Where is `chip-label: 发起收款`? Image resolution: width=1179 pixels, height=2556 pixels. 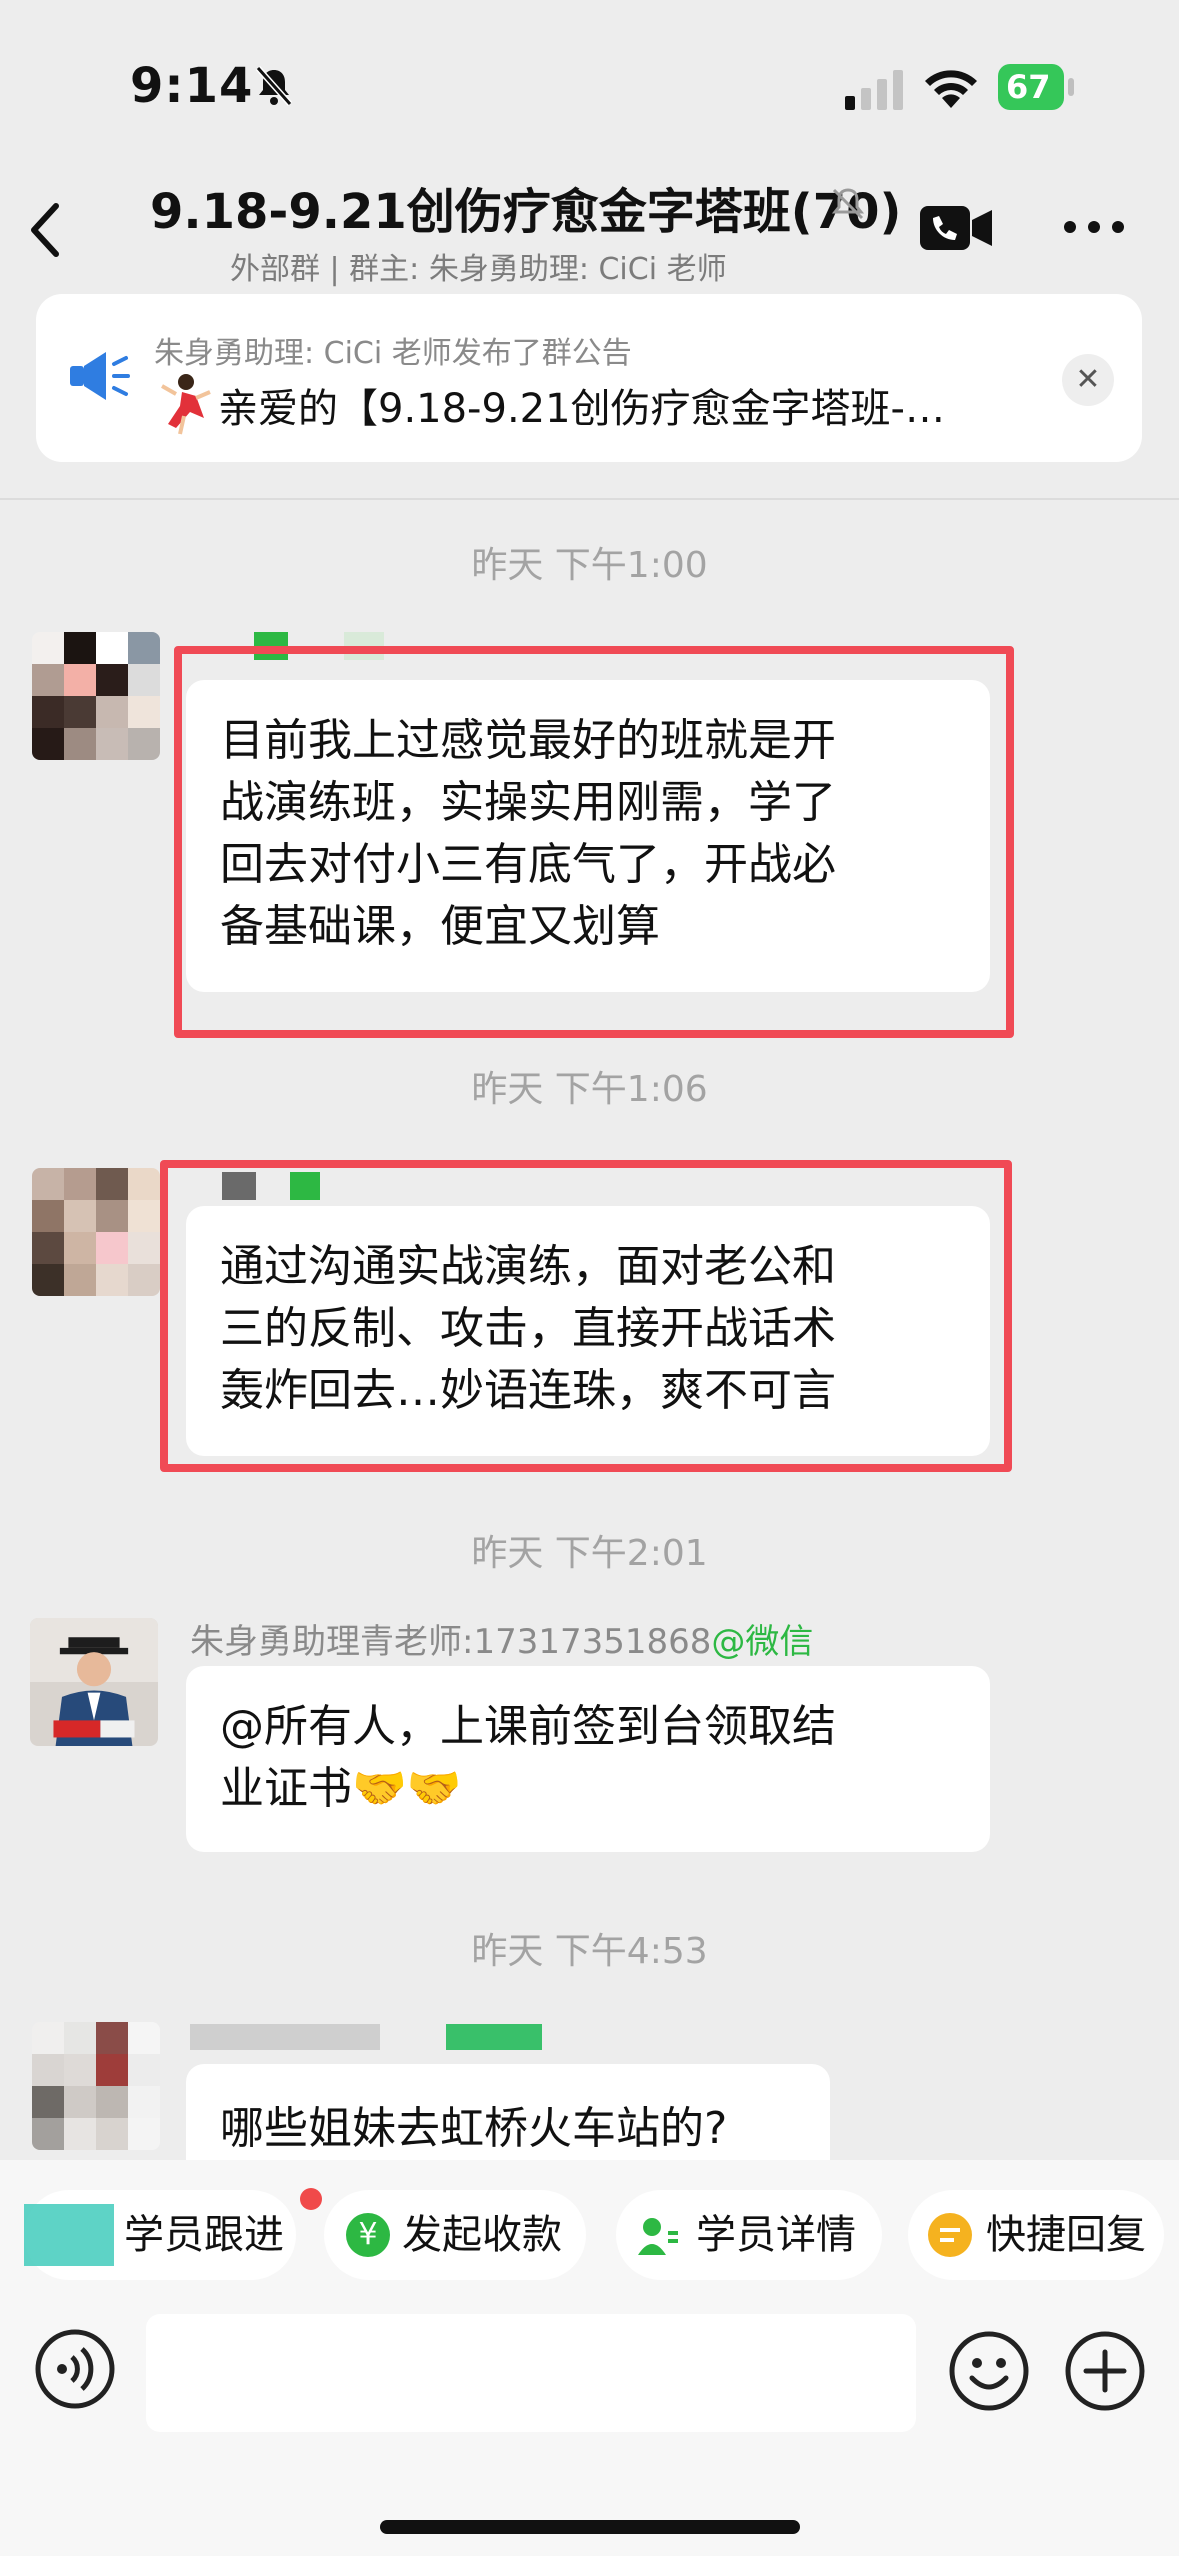 chip-label: 发起收款 is located at coordinates (482, 2235).